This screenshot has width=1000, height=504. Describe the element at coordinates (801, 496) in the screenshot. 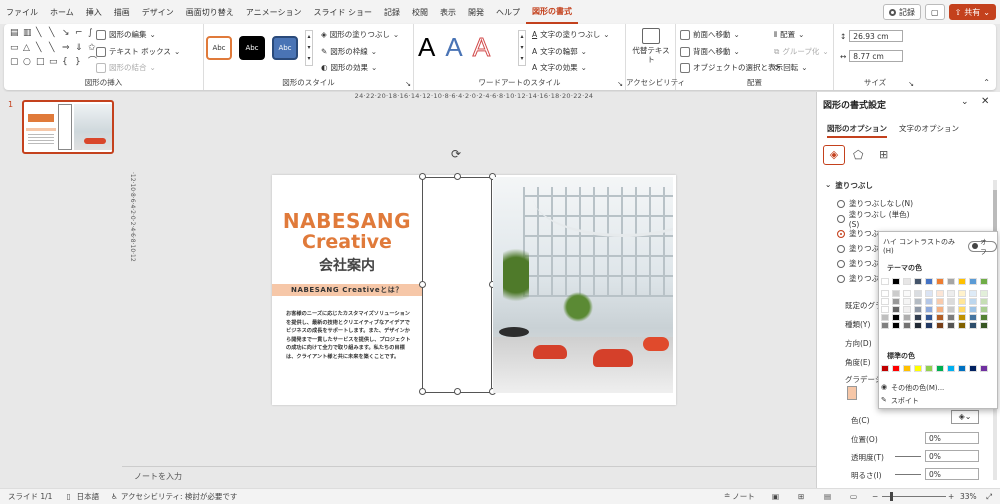

I see `slide-sorter-icon: ⊞` at that location.